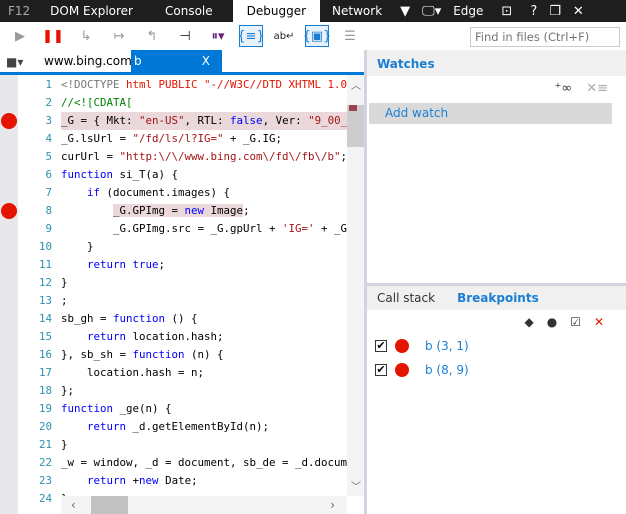 The height and width of the screenshot is (514, 626). I want to click on help-icon: ?, so click(533, 11).